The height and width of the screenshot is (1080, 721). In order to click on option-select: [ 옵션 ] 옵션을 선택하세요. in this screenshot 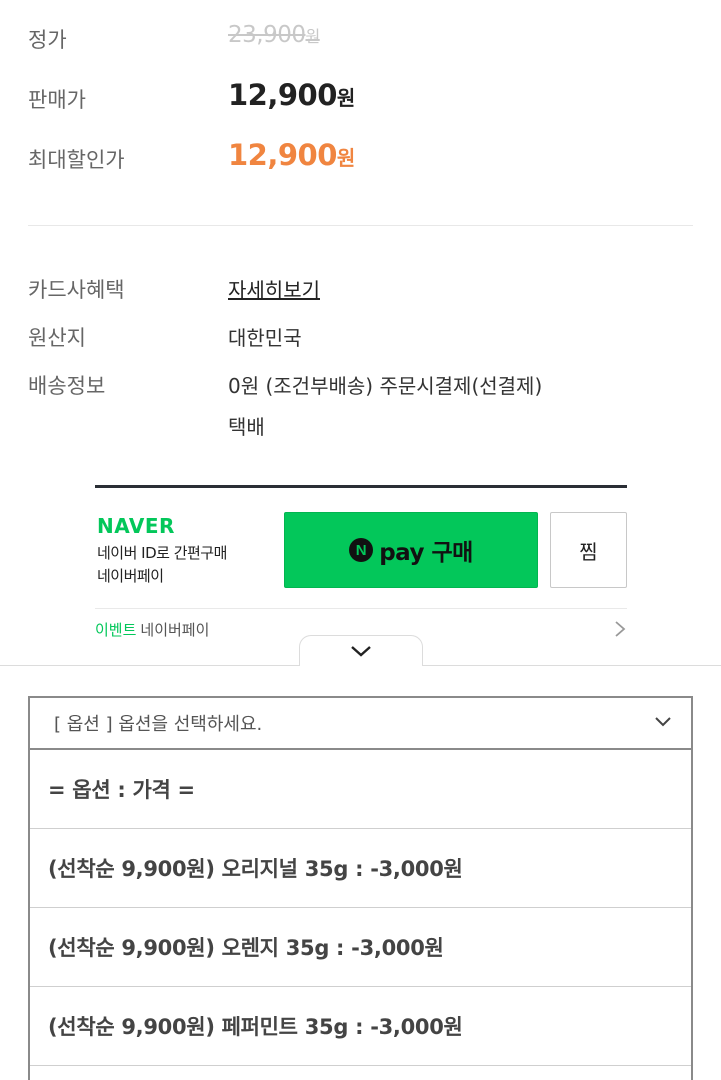, I will do `click(360, 724)`.